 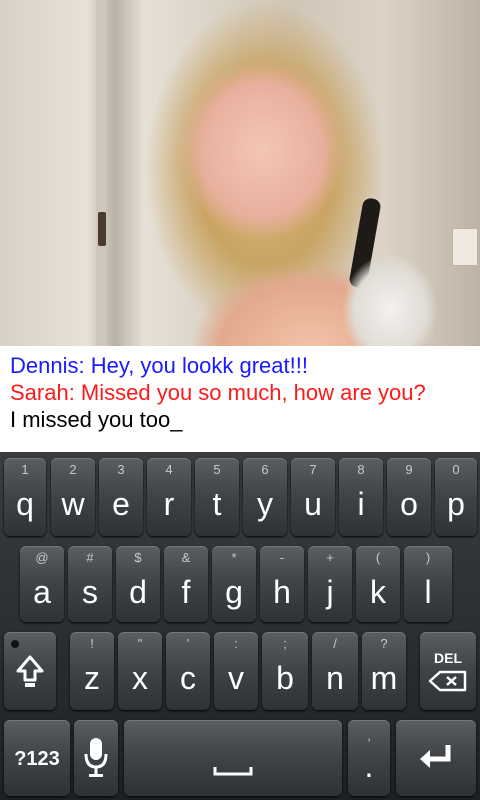 What do you see at coordinates (186, 557) in the screenshot?
I see `key-alt: &` at bounding box center [186, 557].